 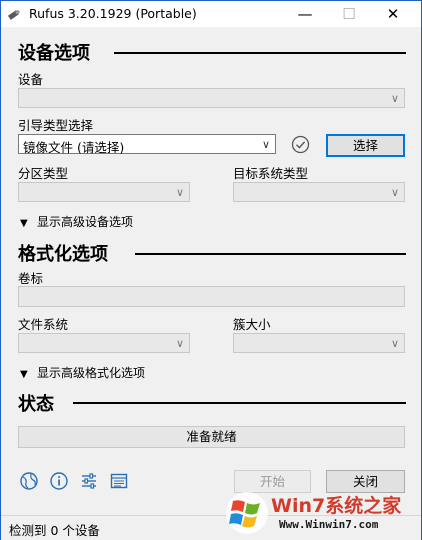 I want to click on close-window-button: ✕, so click(x=393, y=14).